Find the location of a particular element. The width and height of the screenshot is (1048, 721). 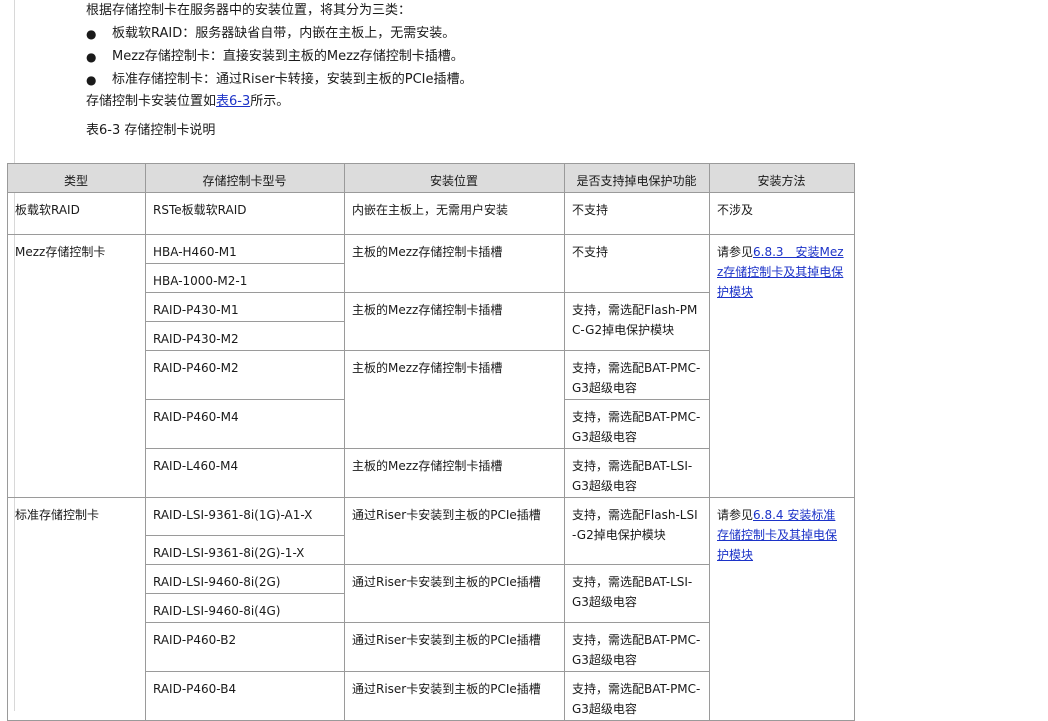

cell-model: RAID-P460-M2 is located at coordinates (245, 375).